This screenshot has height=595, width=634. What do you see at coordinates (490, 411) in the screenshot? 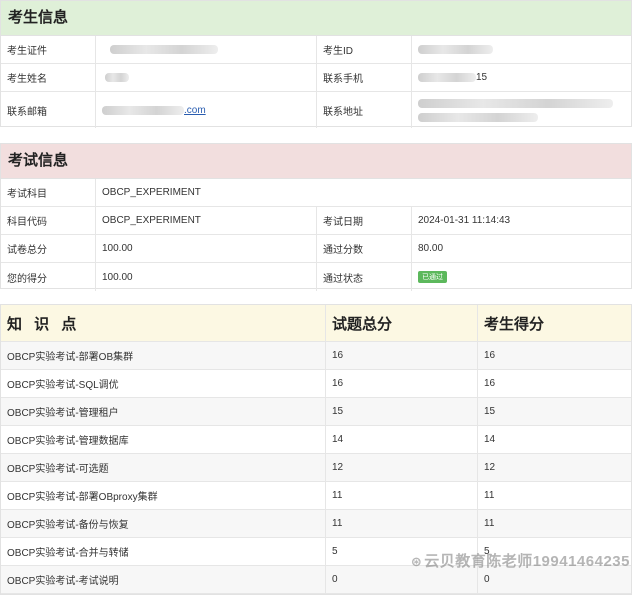
I see `candidate-score: 15` at bounding box center [490, 411].